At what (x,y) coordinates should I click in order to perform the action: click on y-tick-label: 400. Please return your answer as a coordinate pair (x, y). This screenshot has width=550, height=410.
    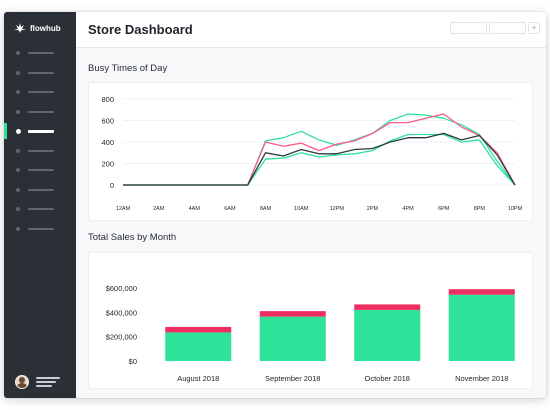
    Looking at the image, I should click on (107, 142).